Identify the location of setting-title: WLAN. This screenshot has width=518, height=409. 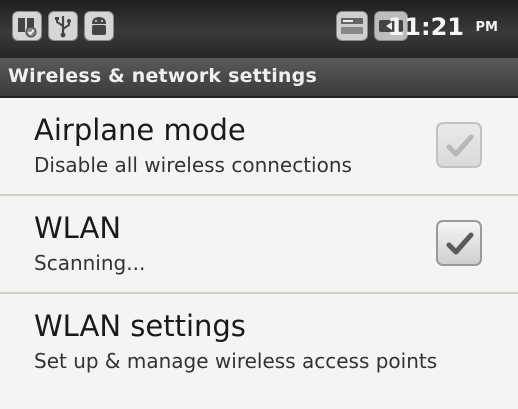
(78, 228).